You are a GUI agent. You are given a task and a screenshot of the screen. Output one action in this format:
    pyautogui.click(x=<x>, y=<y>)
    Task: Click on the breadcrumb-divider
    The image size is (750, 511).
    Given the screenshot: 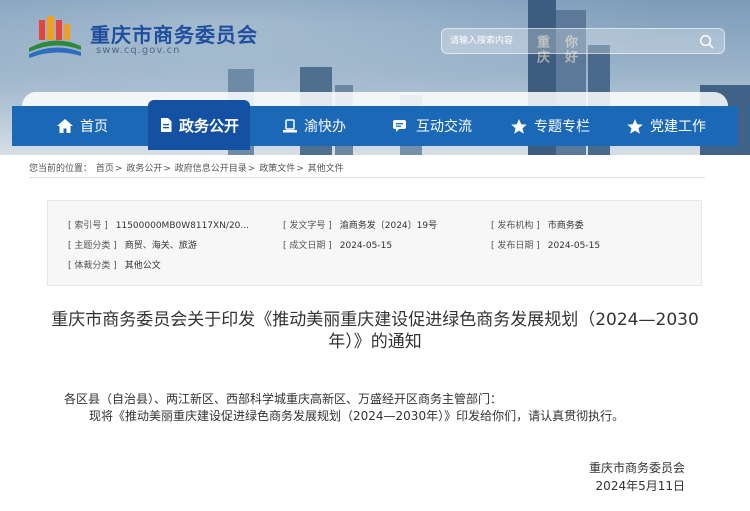 What is the action you would take?
    pyautogui.click(x=367, y=177)
    